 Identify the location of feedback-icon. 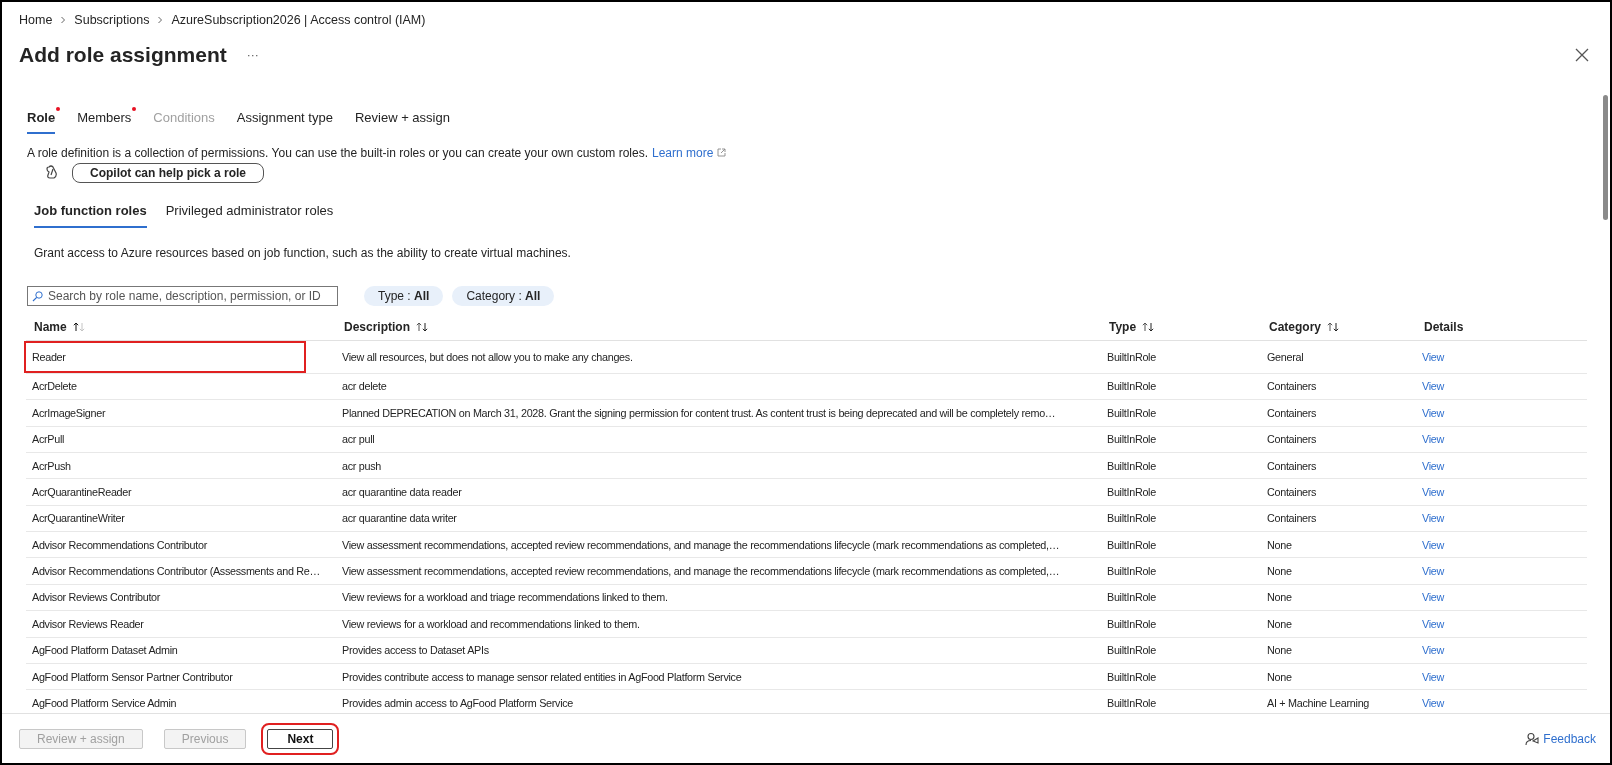
(1532, 738).